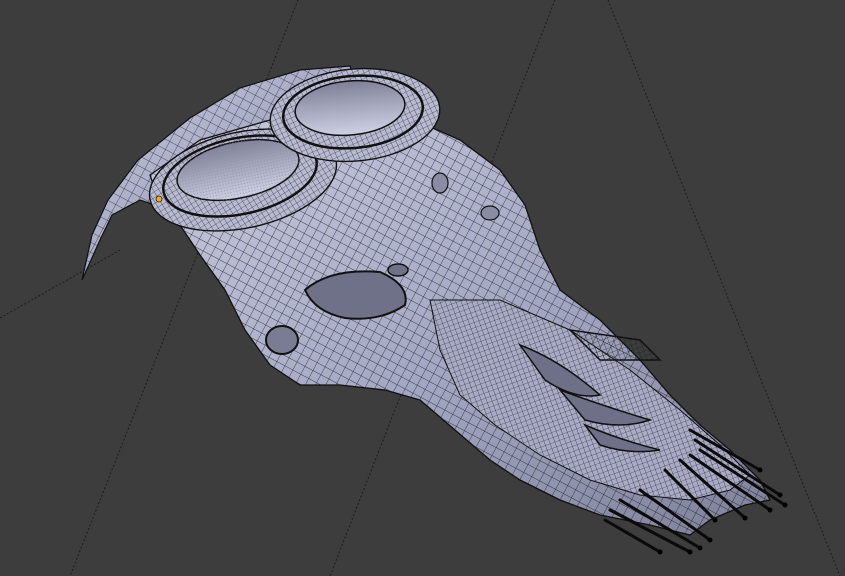  Describe the element at coordinates (159, 199) in the screenshot. I see `active-vertex` at that location.